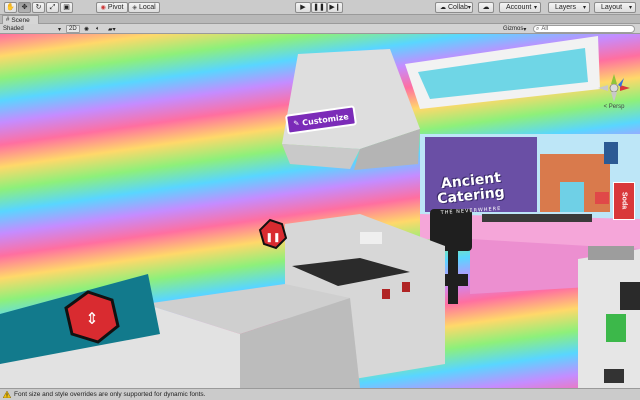 This screenshot has width=640, height=400. I want to click on local-icon: ◈, so click(134, 7).